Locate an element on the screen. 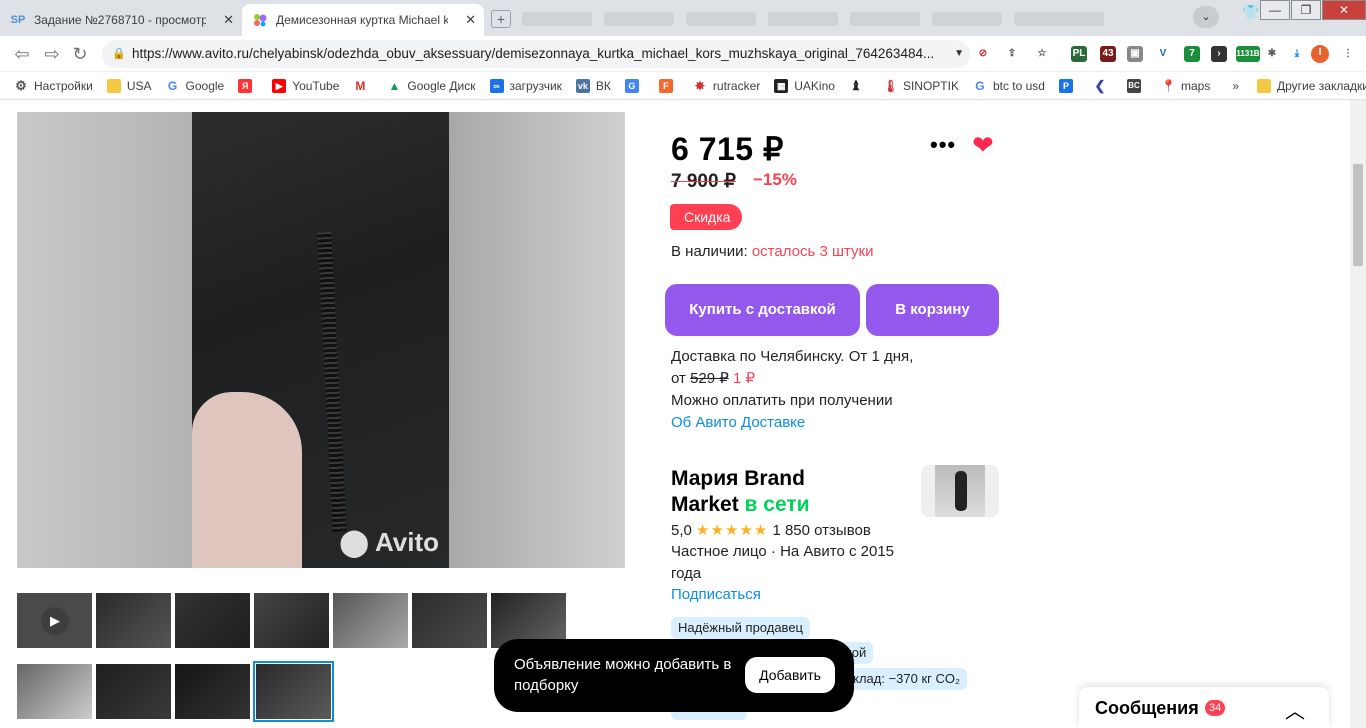 Image resolution: width=1366 pixels, height=728 pixels. forward-icon: ⇨ is located at coordinates (52, 54).